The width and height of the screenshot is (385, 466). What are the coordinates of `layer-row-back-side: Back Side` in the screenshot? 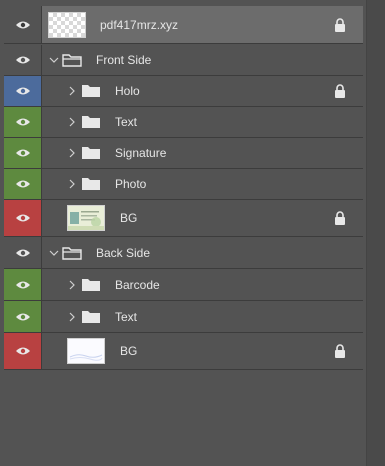 It's located at (183, 253).